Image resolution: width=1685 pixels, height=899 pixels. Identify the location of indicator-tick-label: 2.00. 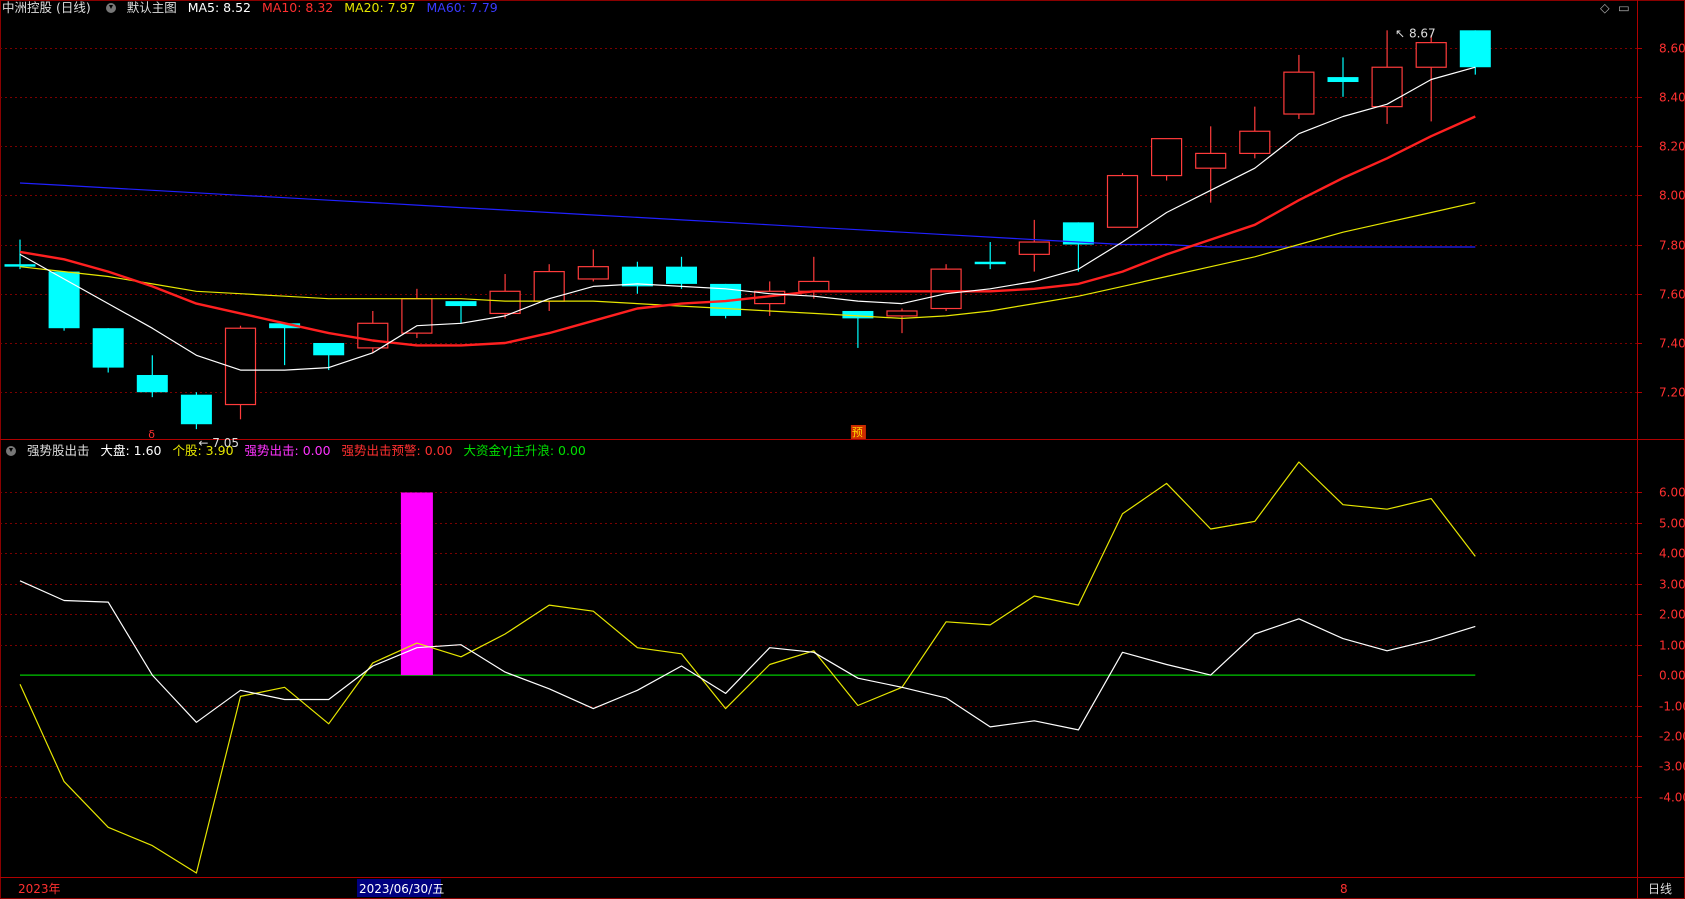
(1672, 615).